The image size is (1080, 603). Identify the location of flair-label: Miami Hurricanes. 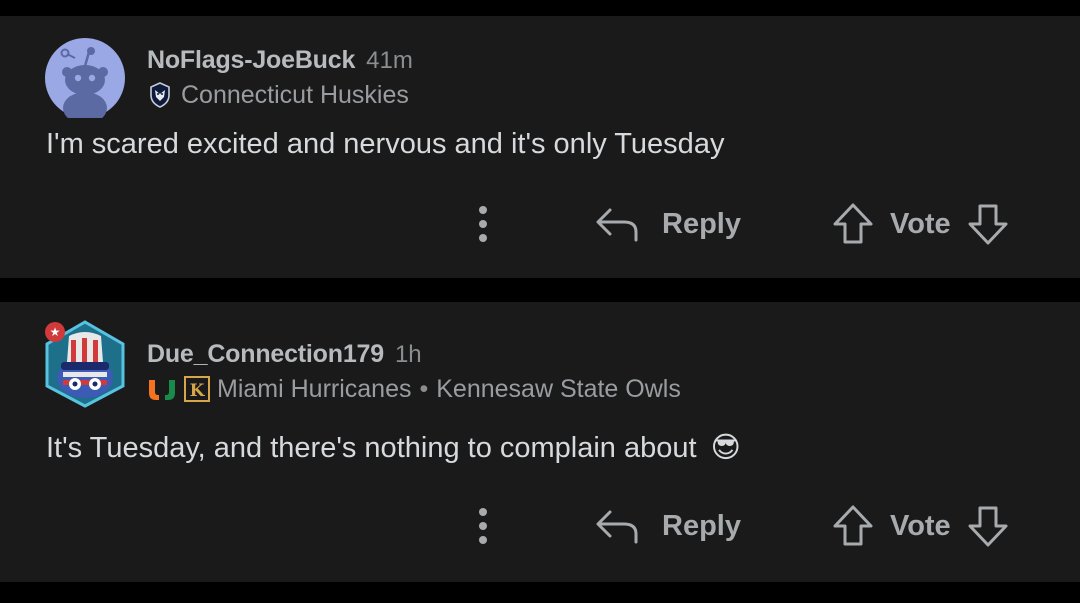
(314, 388).